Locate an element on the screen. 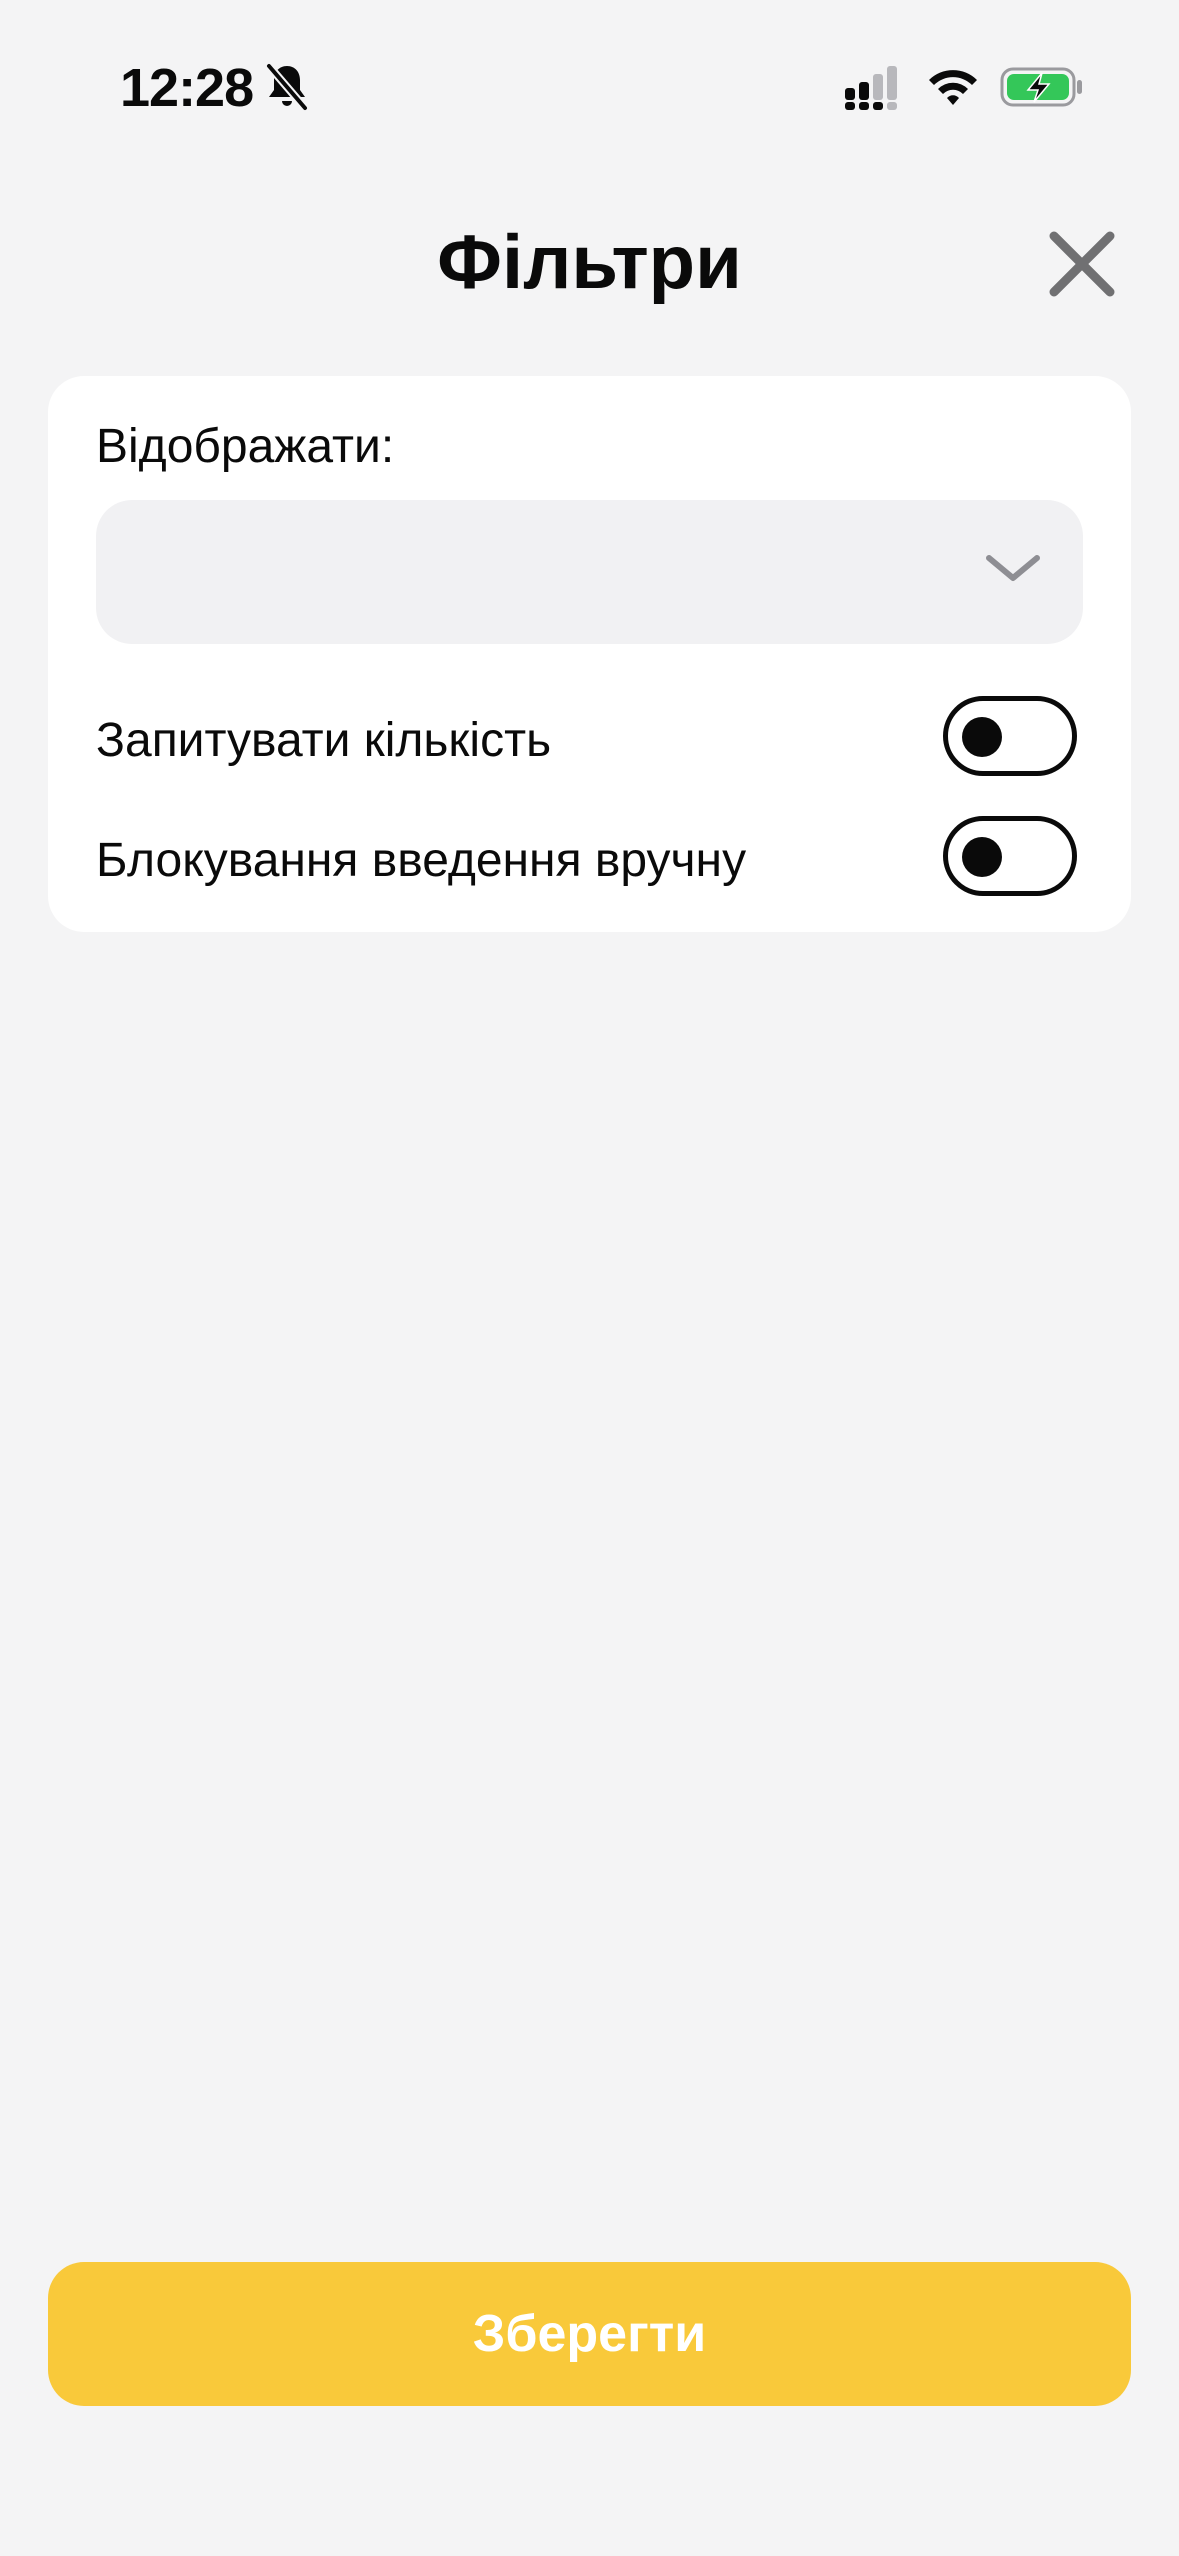  block-manual-input-toggle is located at coordinates (1010, 856).